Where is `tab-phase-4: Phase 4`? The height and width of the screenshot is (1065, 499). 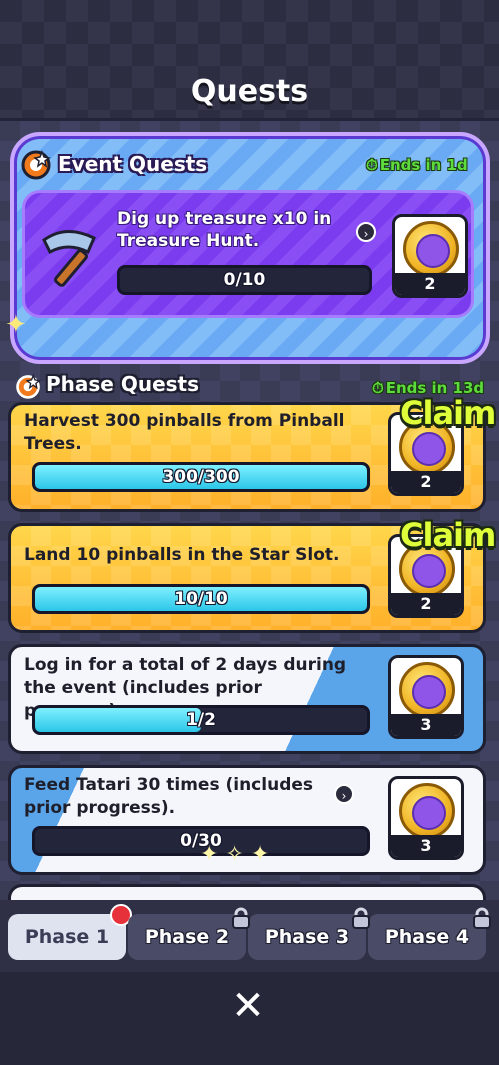 tab-phase-4: Phase 4 is located at coordinates (427, 937).